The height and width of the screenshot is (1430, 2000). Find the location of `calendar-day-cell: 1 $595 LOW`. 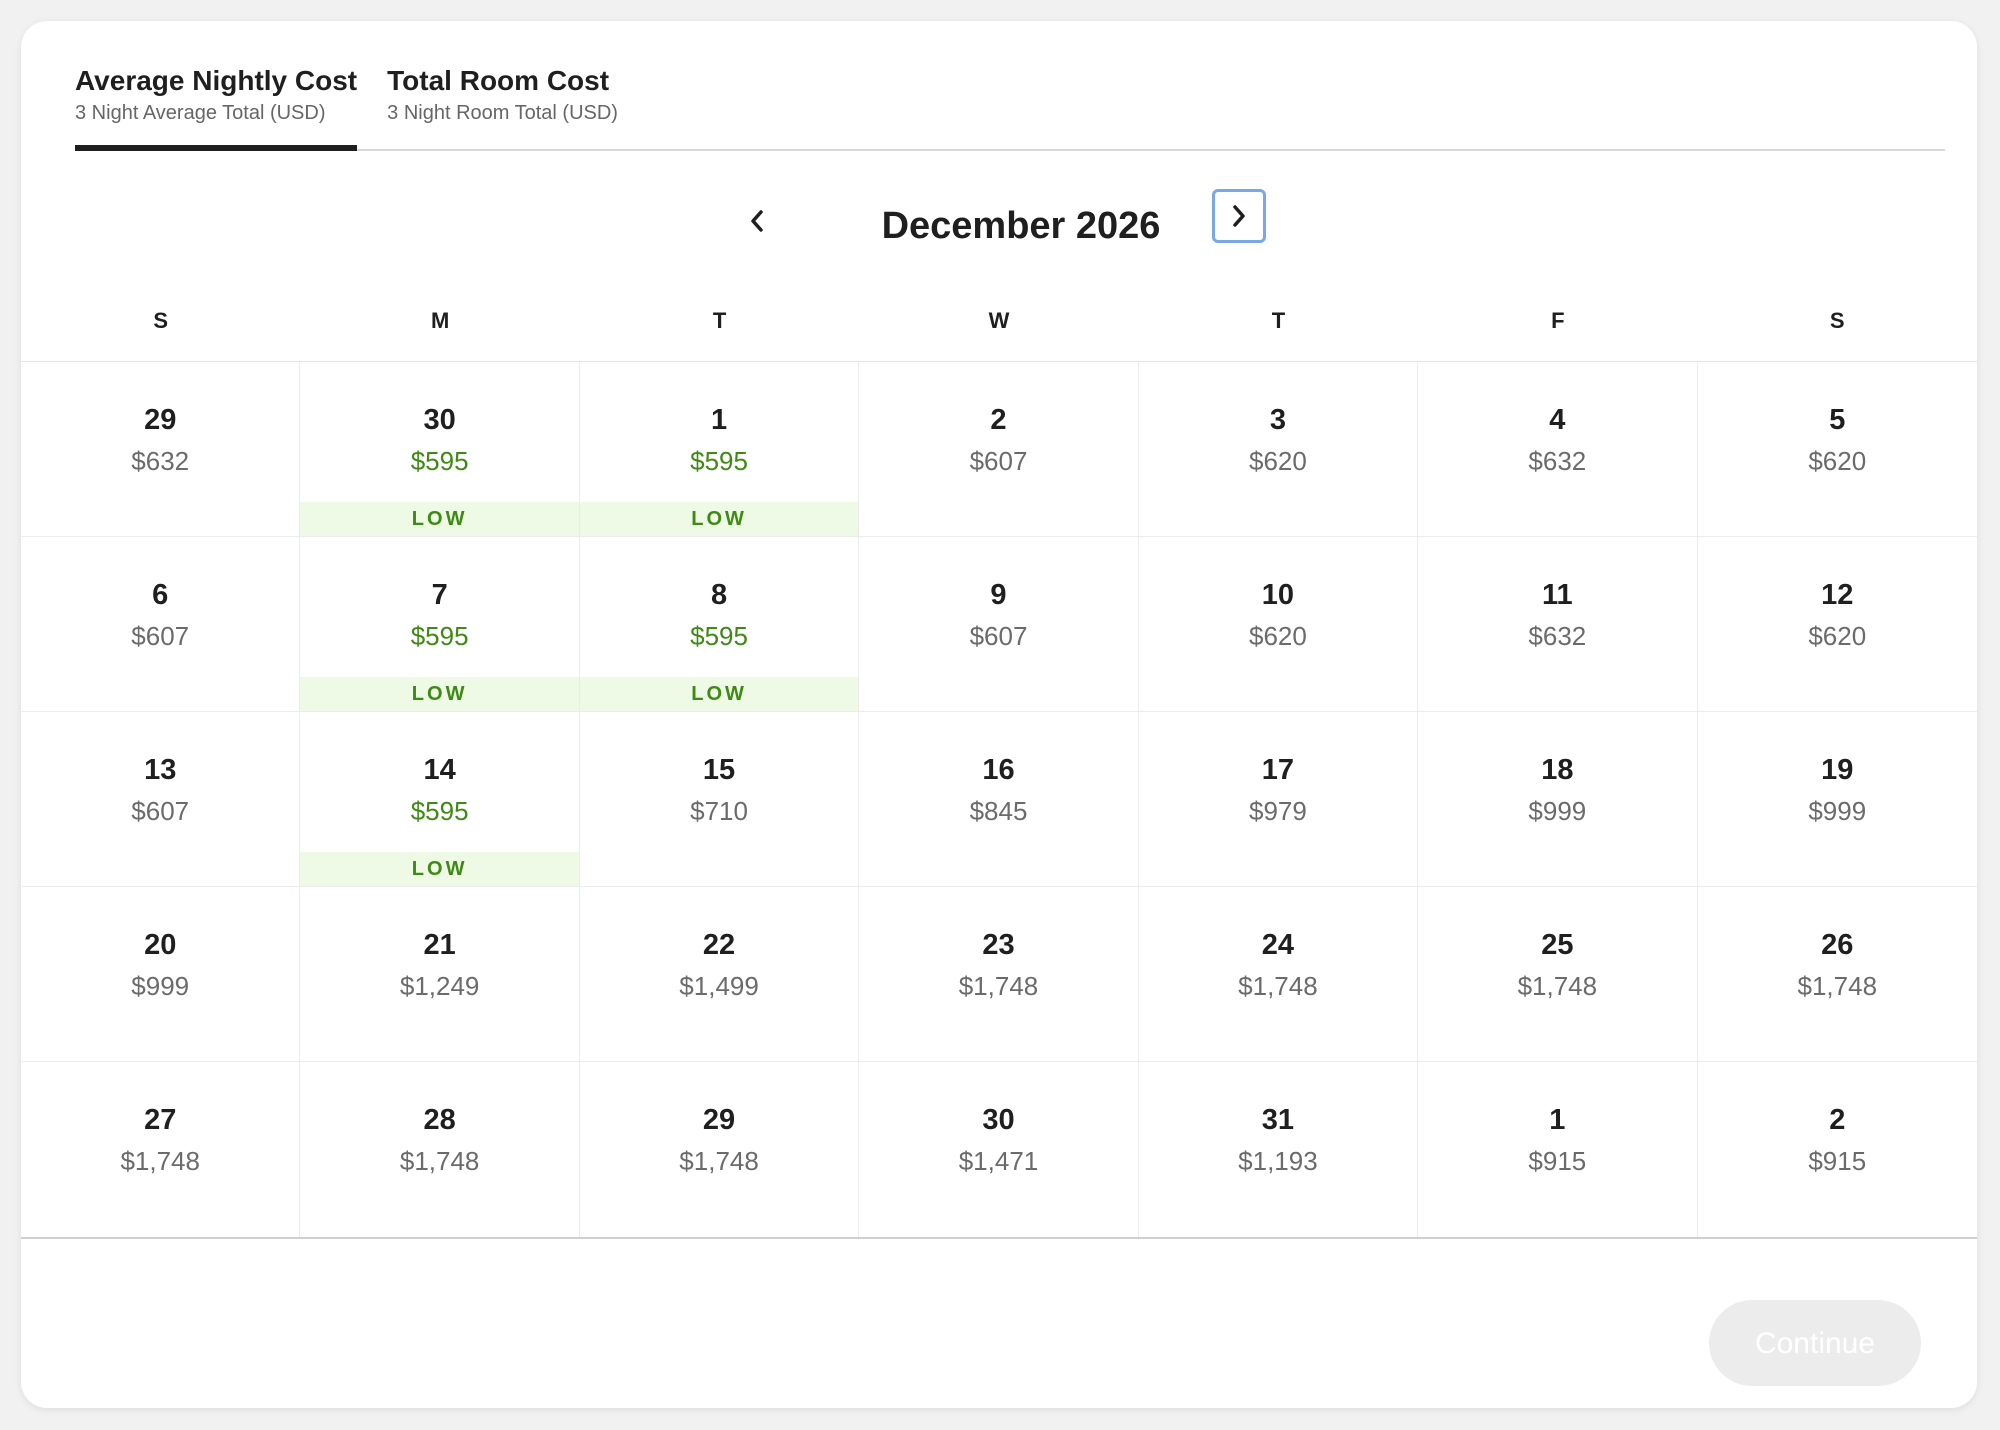

calendar-day-cell: 1 $595 LOW is located at coordinates (719, 449).